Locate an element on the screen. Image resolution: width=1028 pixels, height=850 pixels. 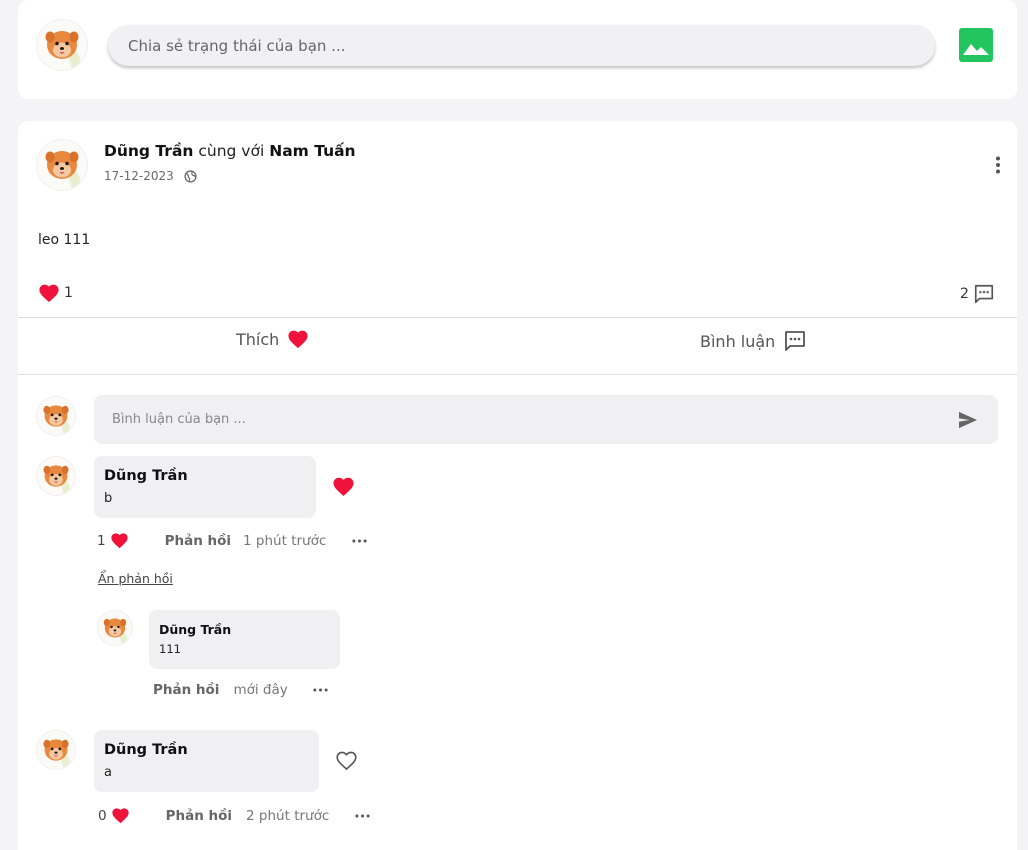
post-author-name: Dũng Trần is located at coordinates (148, 151).